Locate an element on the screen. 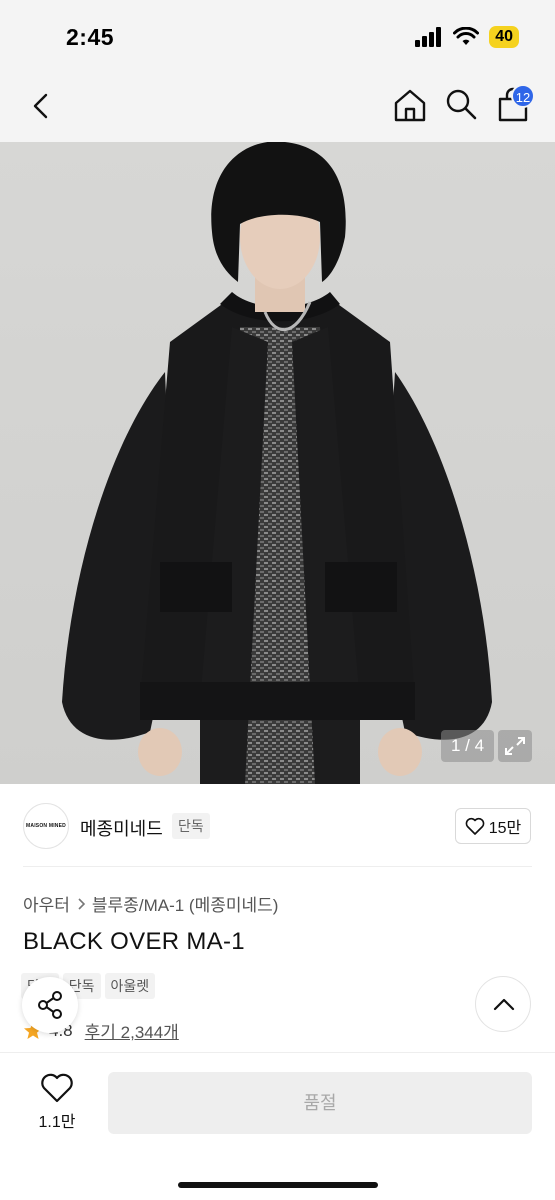  share-button is located at coordinates (50, 1005).